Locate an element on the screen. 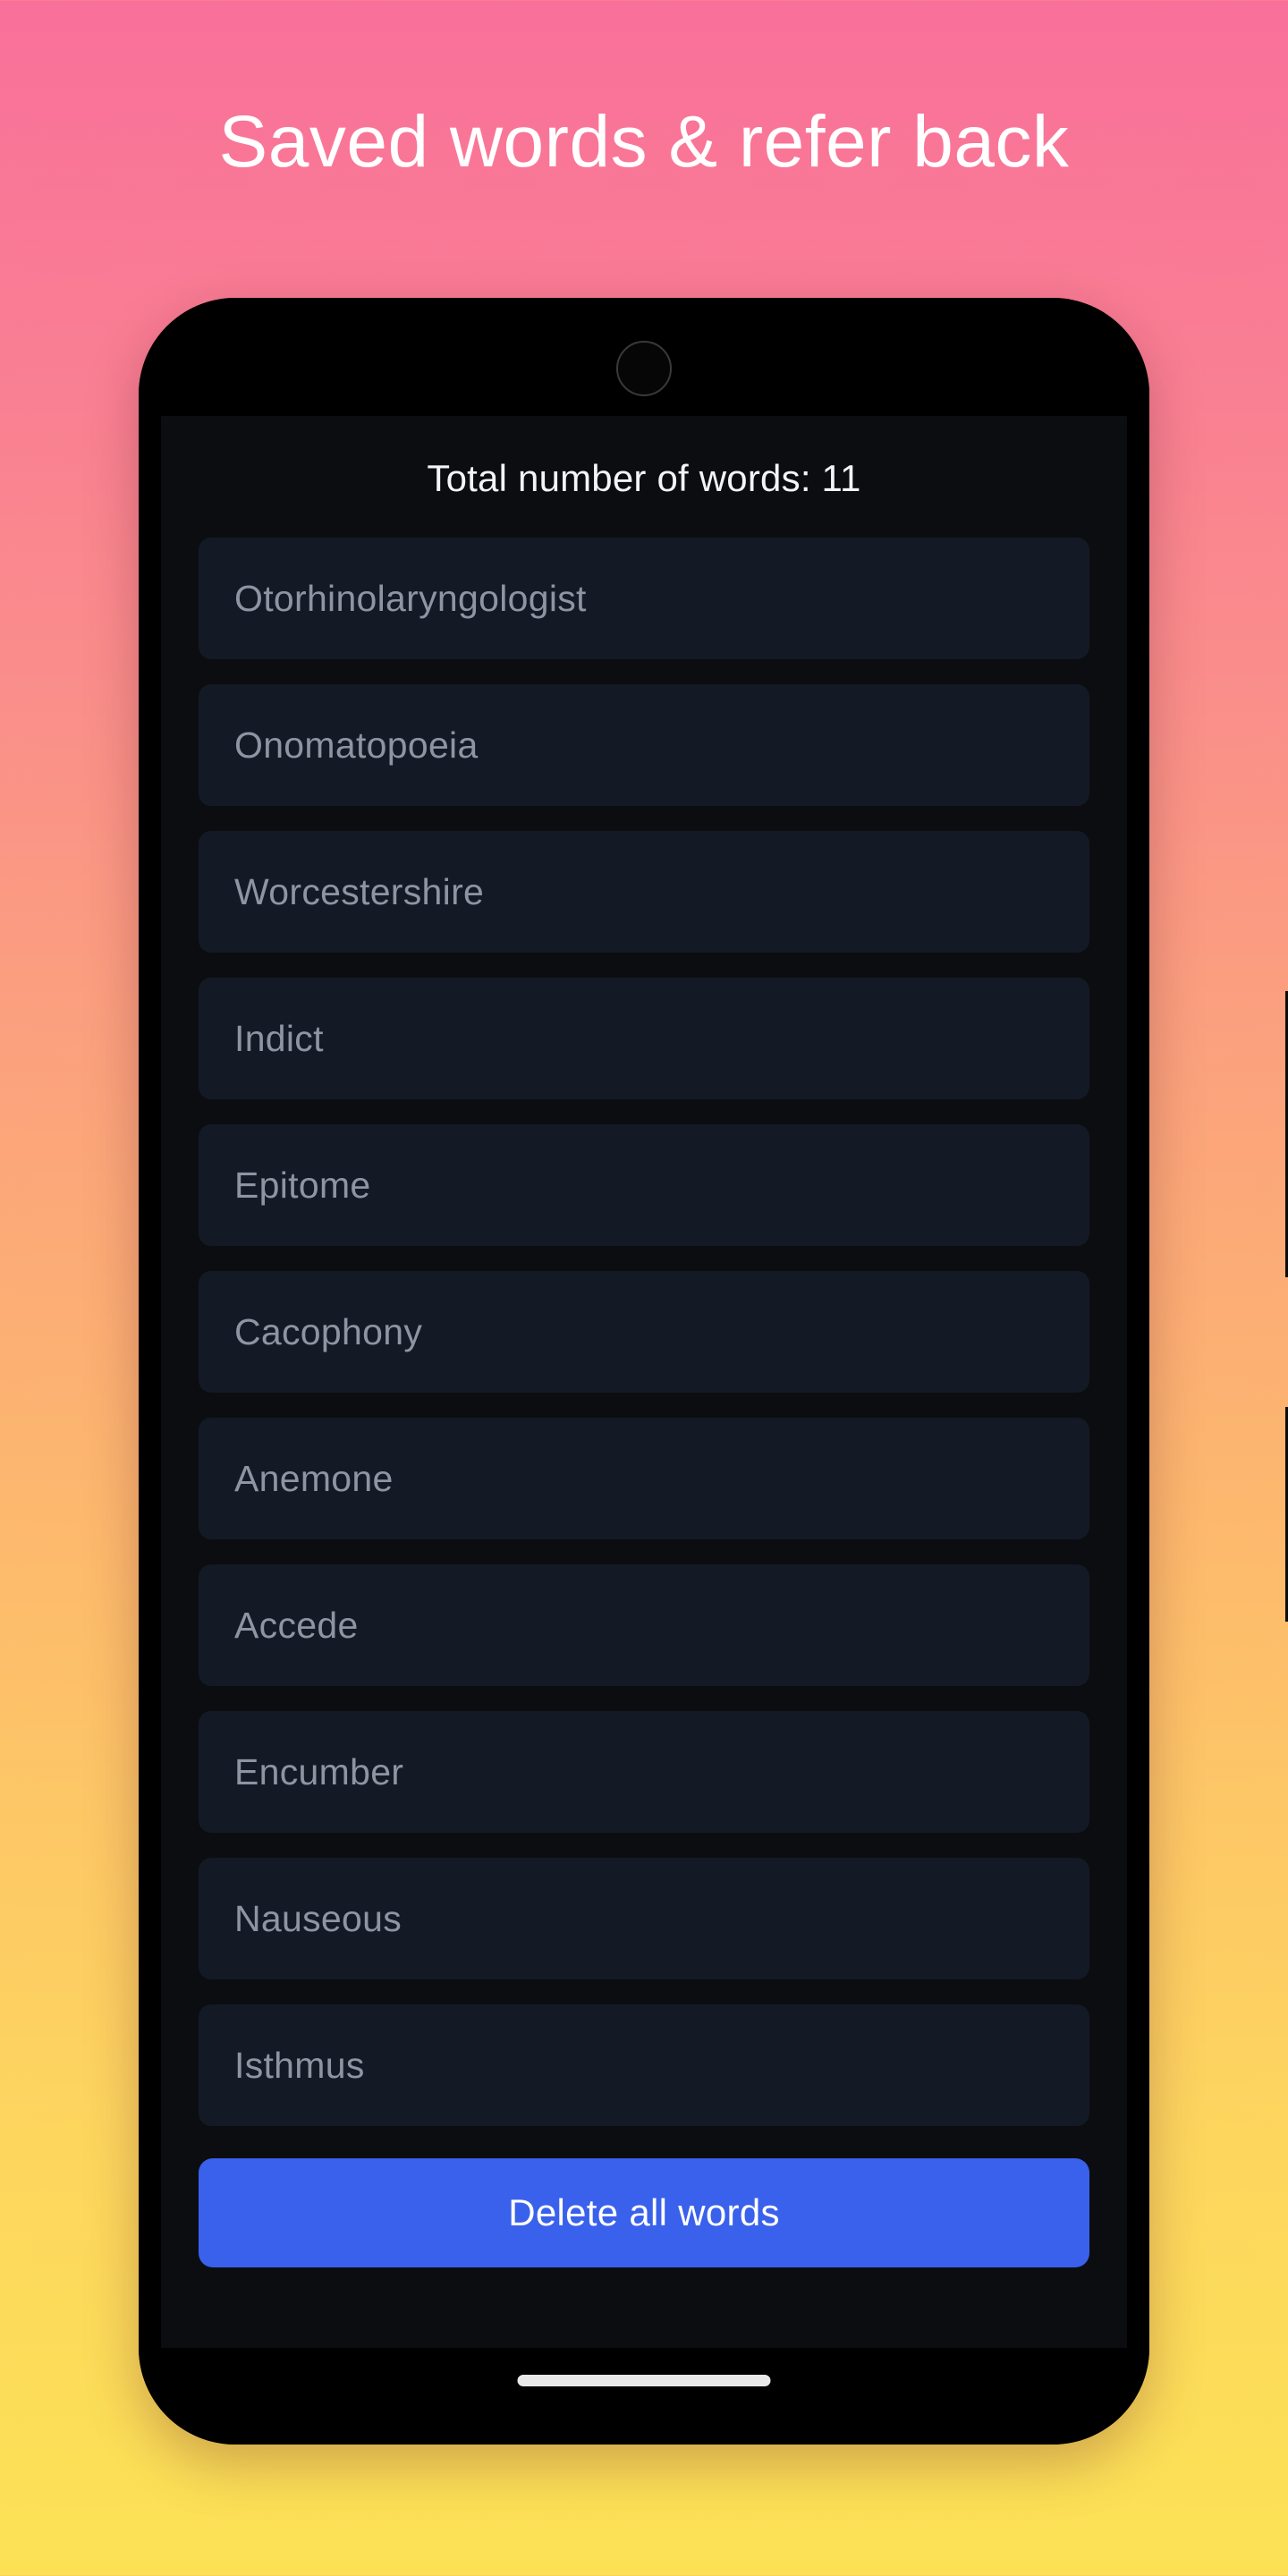 The image size is (1288, 2576). word-label: Cacophony is located at coordinates (328, 1331).